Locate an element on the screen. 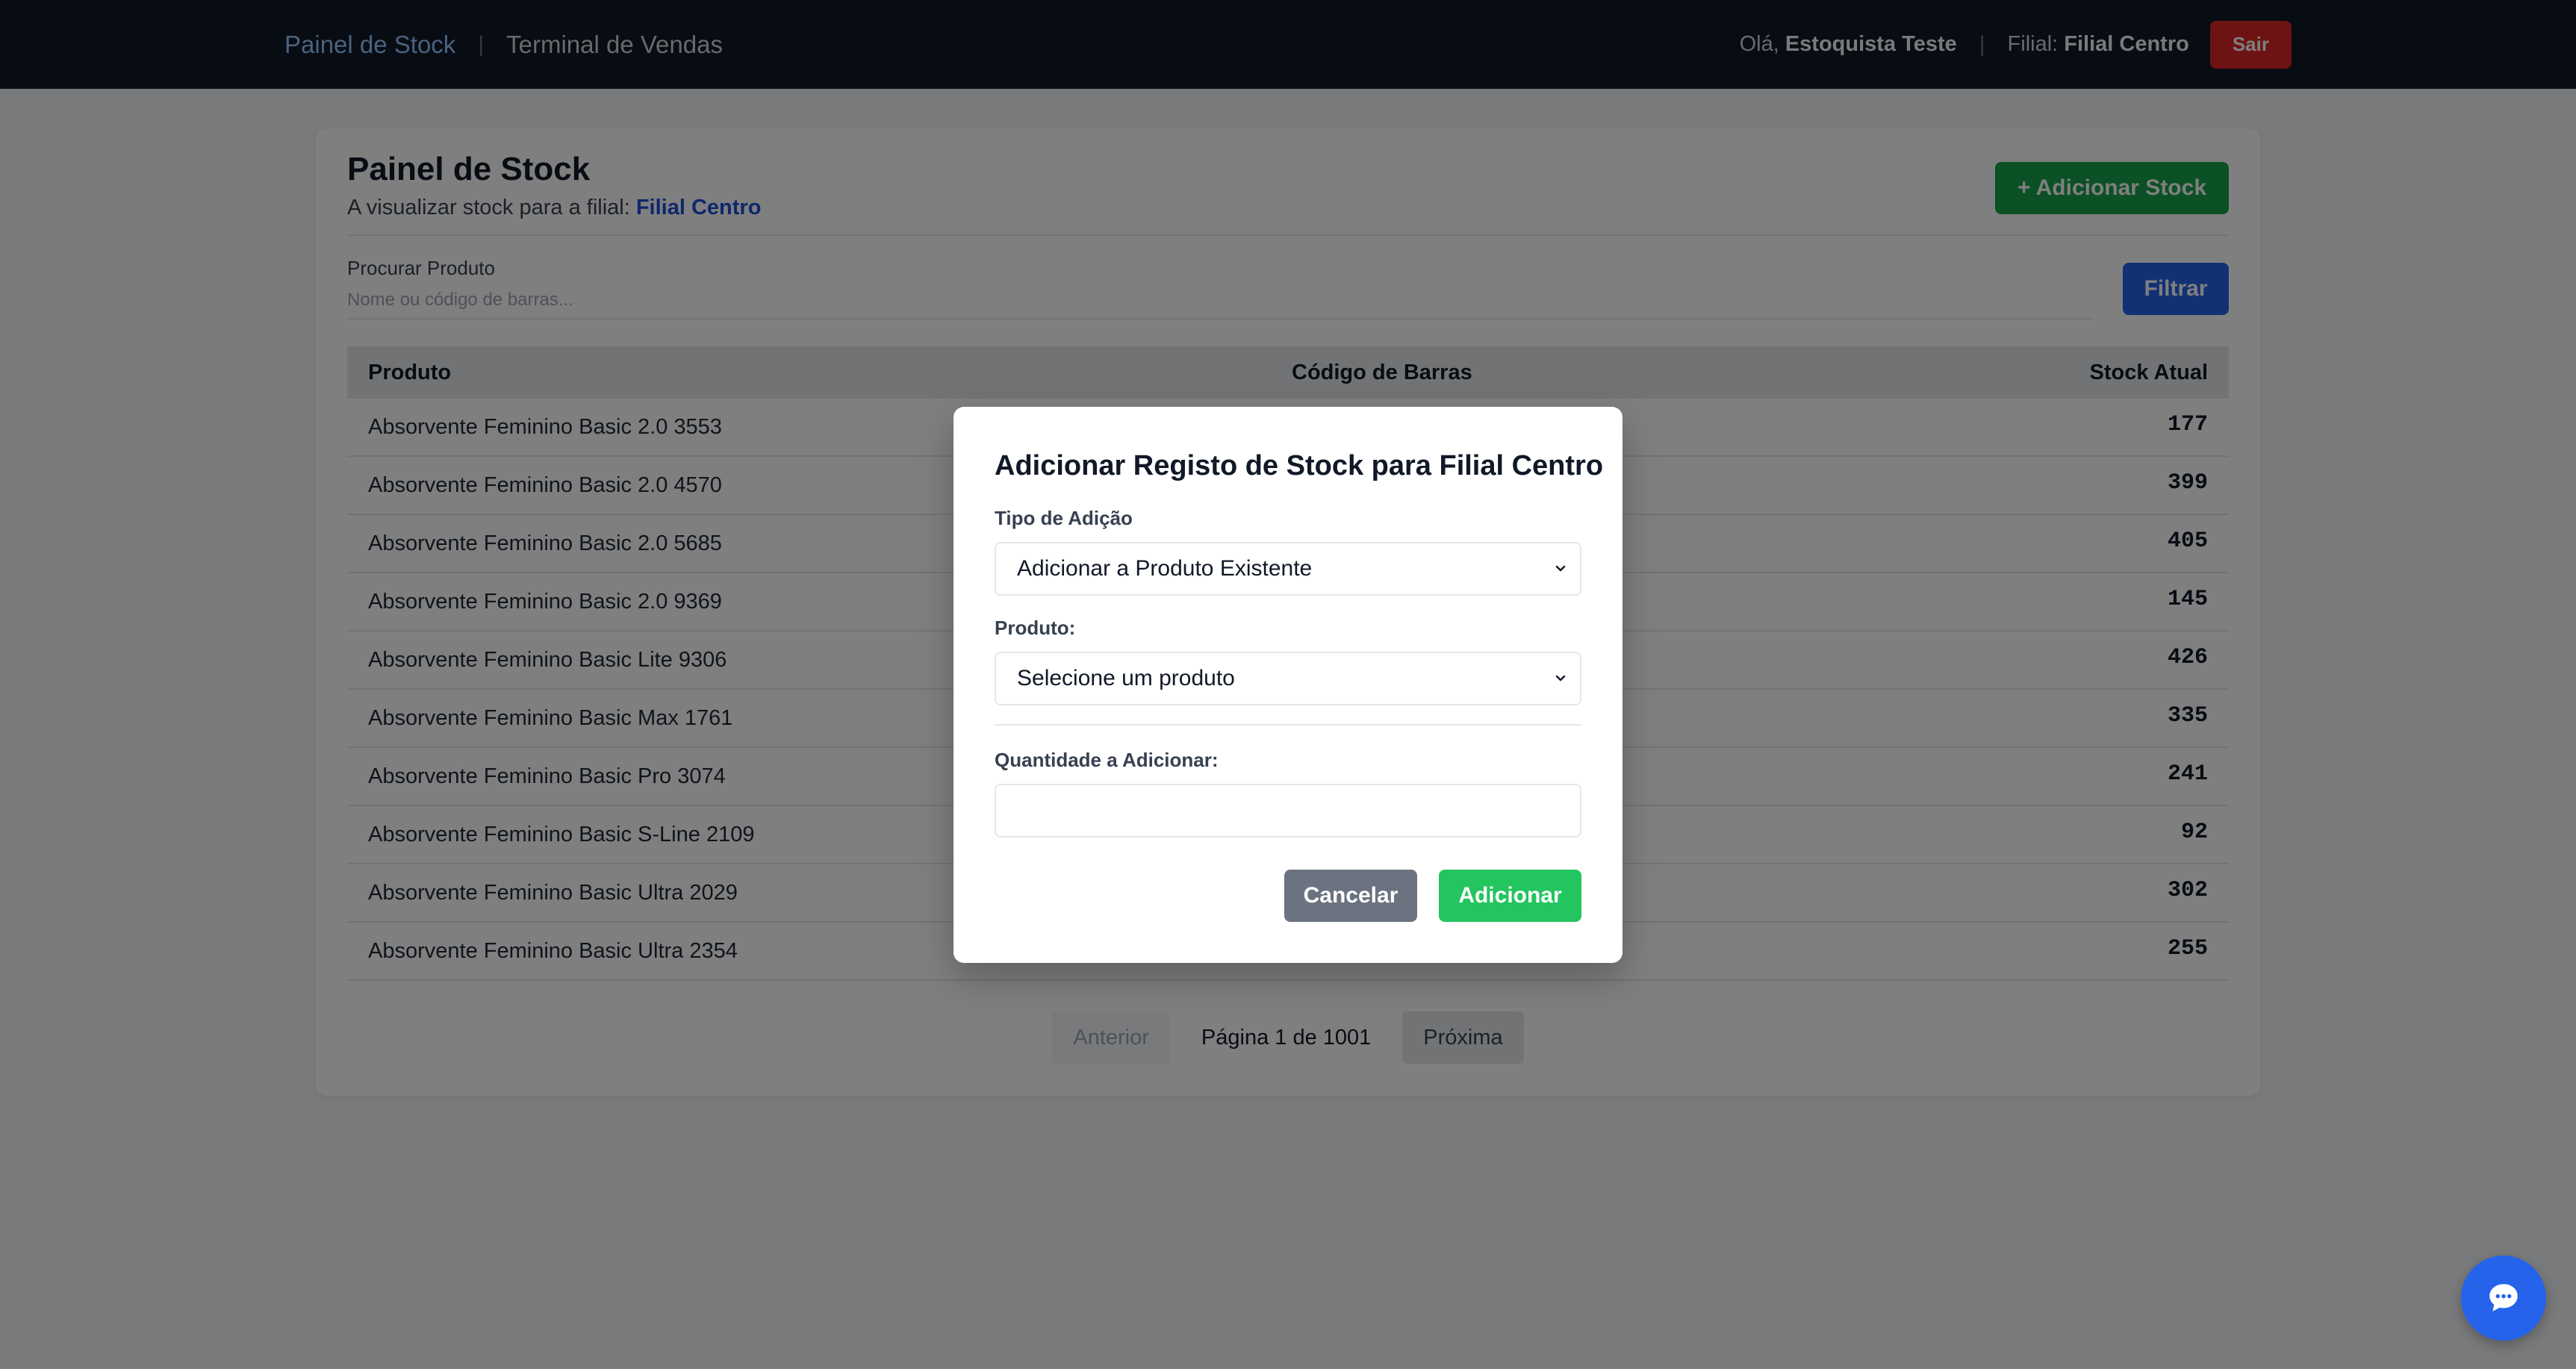  quantity-input is located at coordinates (1288, 811).